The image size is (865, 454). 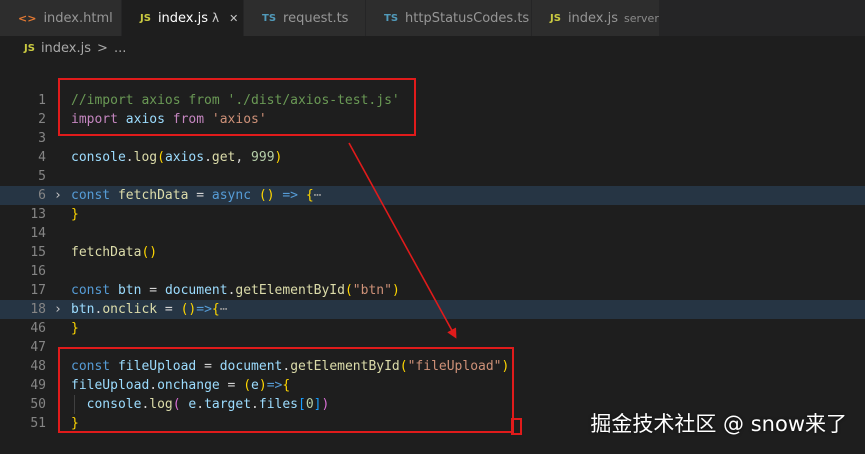 What do you see at coordinates (718, 424) in the screenshot?
I see `watermark: 掘金技术社区 @ snow来了` at bounding box center [718, 424].